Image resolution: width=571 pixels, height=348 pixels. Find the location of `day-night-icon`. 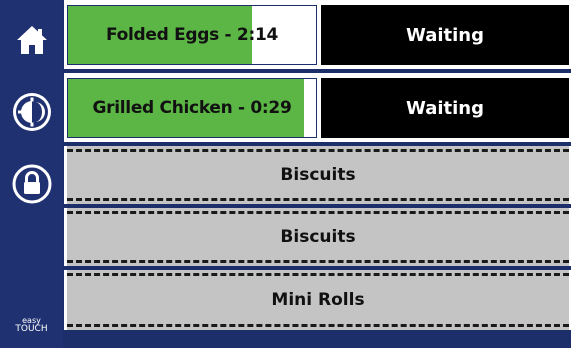

day-night-icon is located at coordinates (31, 112).